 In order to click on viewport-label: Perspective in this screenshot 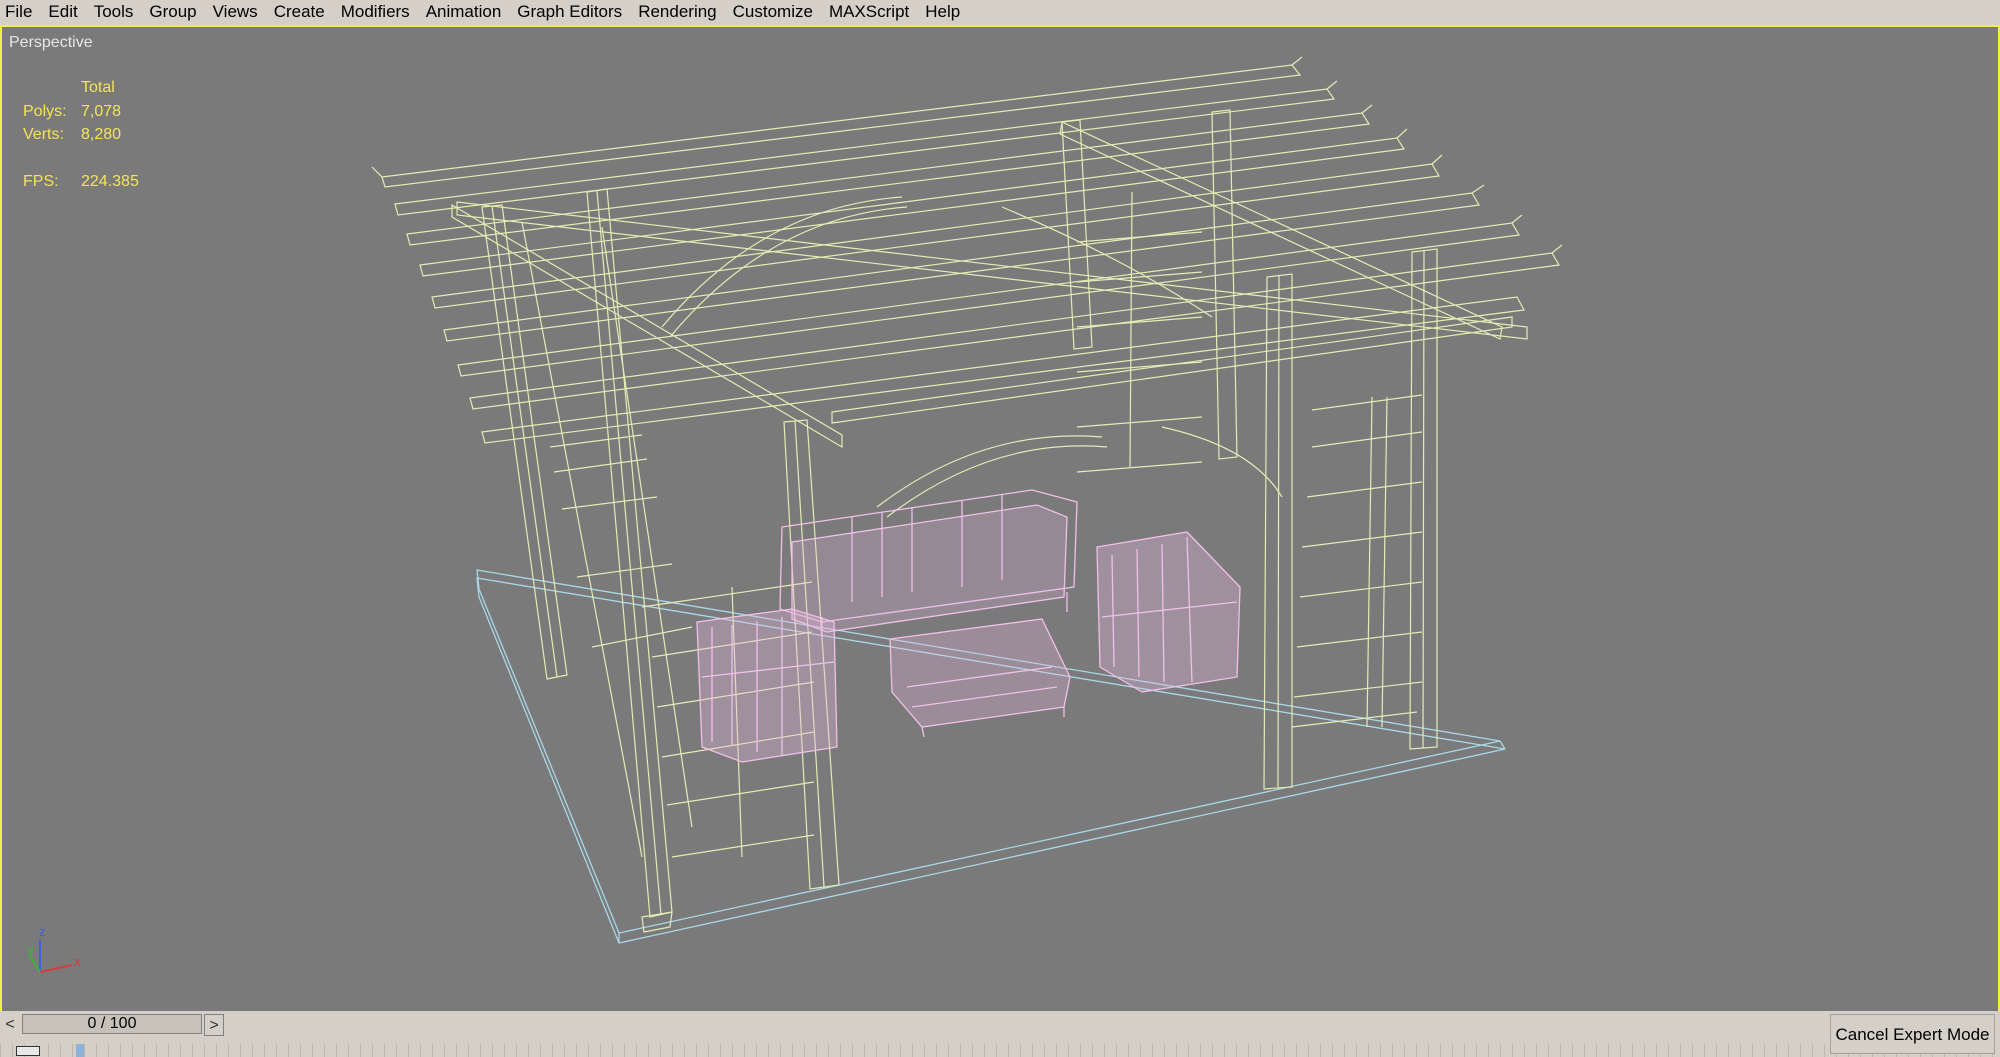, I will do `click(51, 43)`.